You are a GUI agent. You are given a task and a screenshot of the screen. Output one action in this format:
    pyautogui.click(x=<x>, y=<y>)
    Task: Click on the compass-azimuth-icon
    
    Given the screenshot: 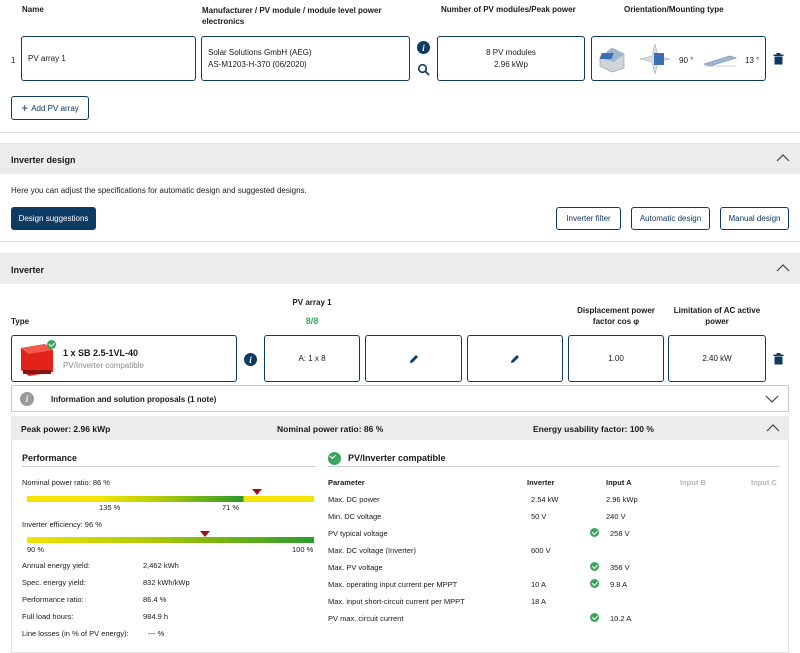 What is the action you would take?
    pyautogui.click(x=655, y=59)
    